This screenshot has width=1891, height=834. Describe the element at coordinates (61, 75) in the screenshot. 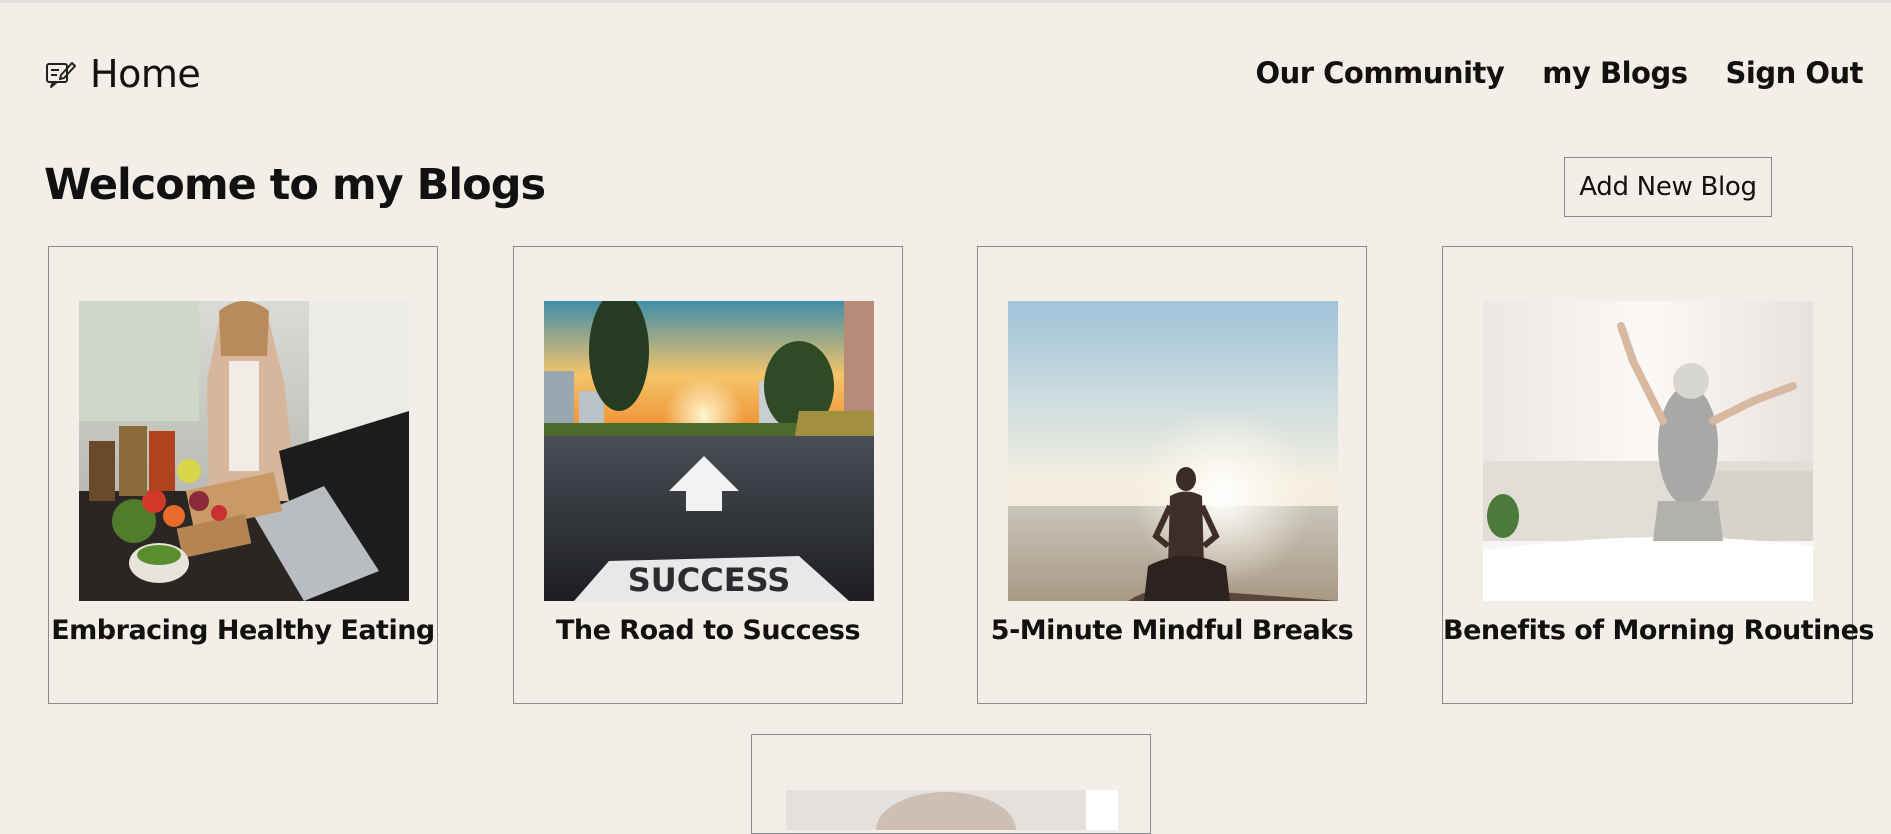

I see `notepad-pencil-icon` at that location.